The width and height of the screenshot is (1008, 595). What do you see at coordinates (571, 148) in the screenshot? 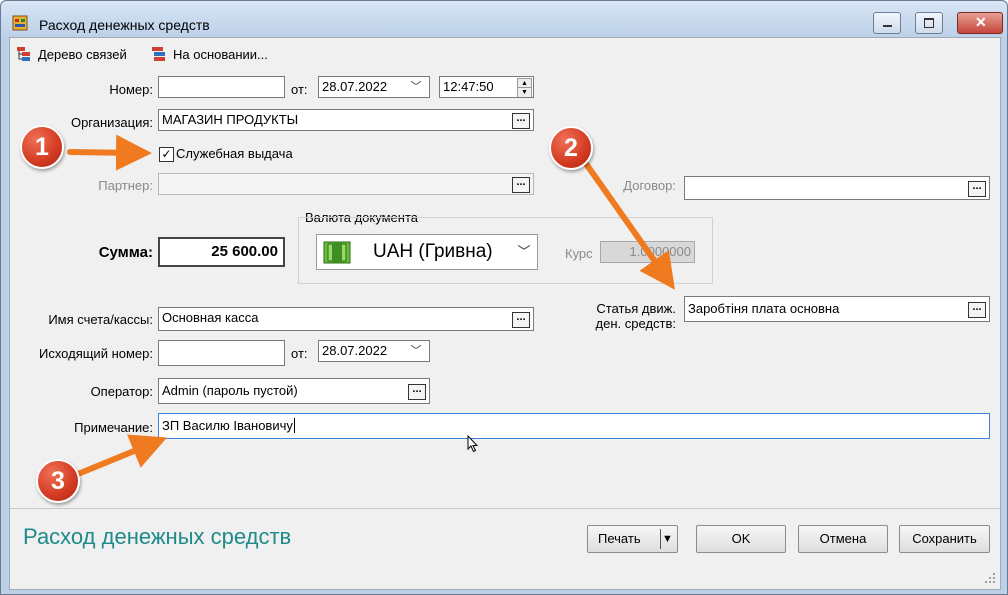
I see `annotation-badge-2: 2` at bounding box center [571, 148].